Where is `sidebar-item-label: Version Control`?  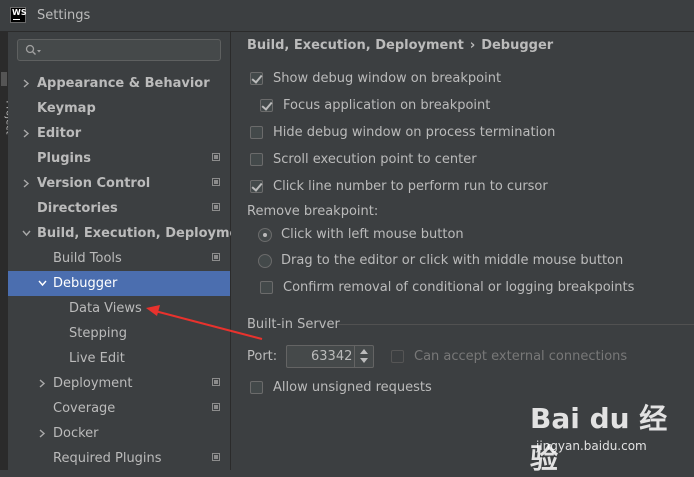
sidebar-item-label: Version Control is located at coordinates (94, 183).